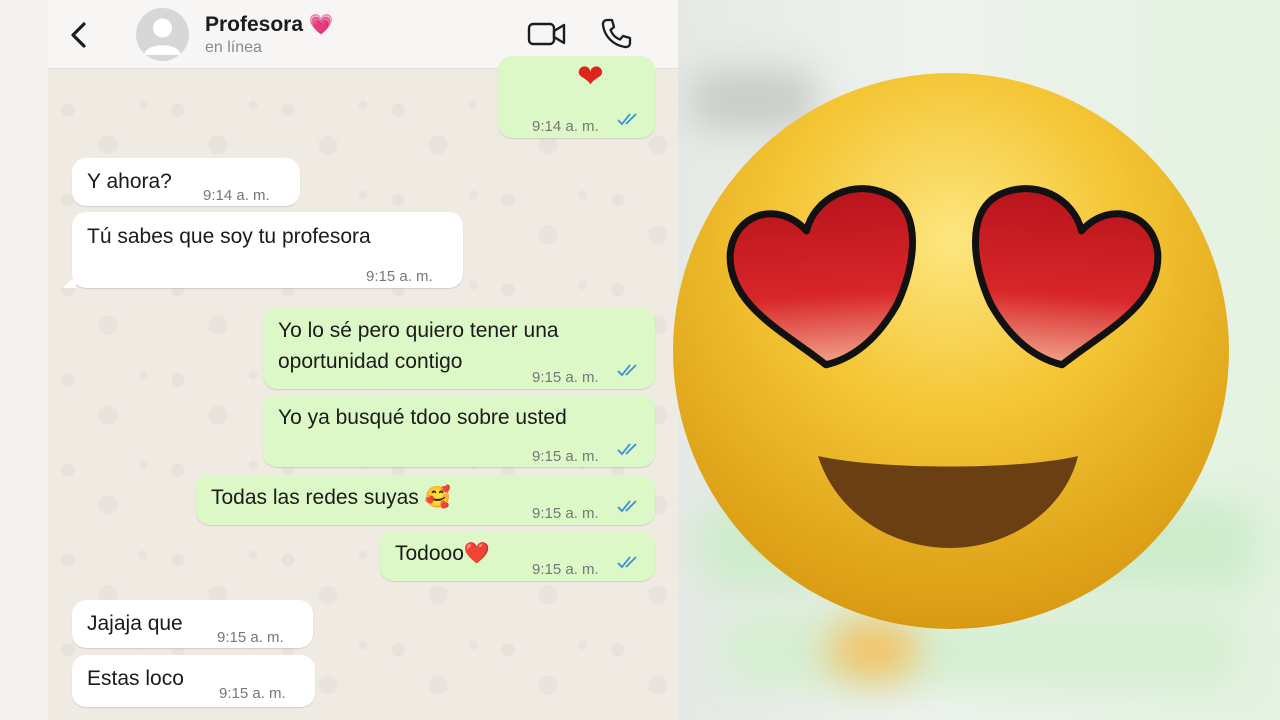 This screenshot has height=720, width=1280. I want to click on message-bubble-incoming: Y ahora? 9:14 a. m., so click(186, 182).